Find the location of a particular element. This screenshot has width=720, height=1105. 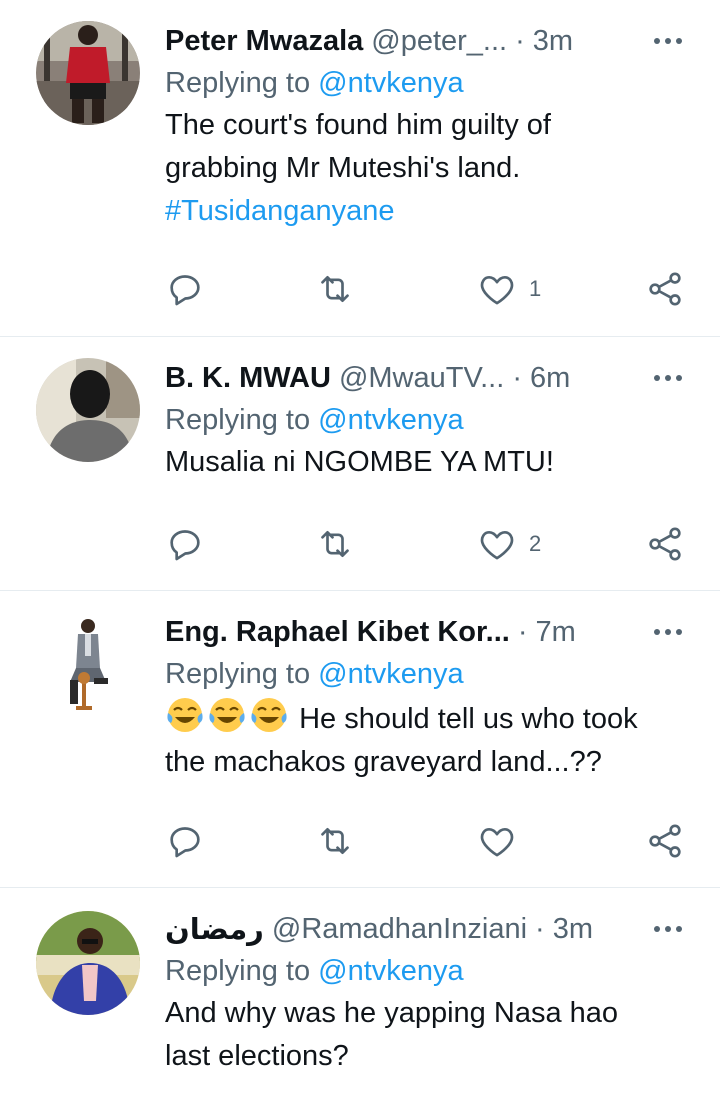

tweet-text-line: The court's found him guilty of is located at coordinates (358, 125).